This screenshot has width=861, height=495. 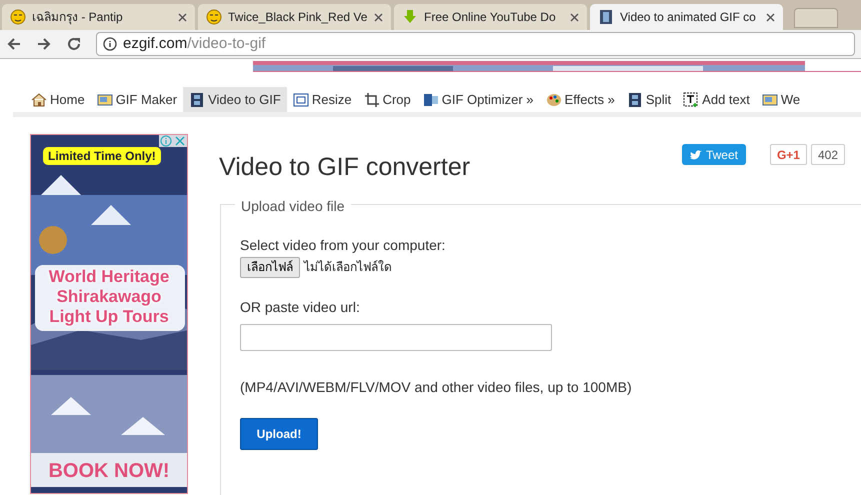 I want to click on nav-link: Split, so click(x=649, y=99).